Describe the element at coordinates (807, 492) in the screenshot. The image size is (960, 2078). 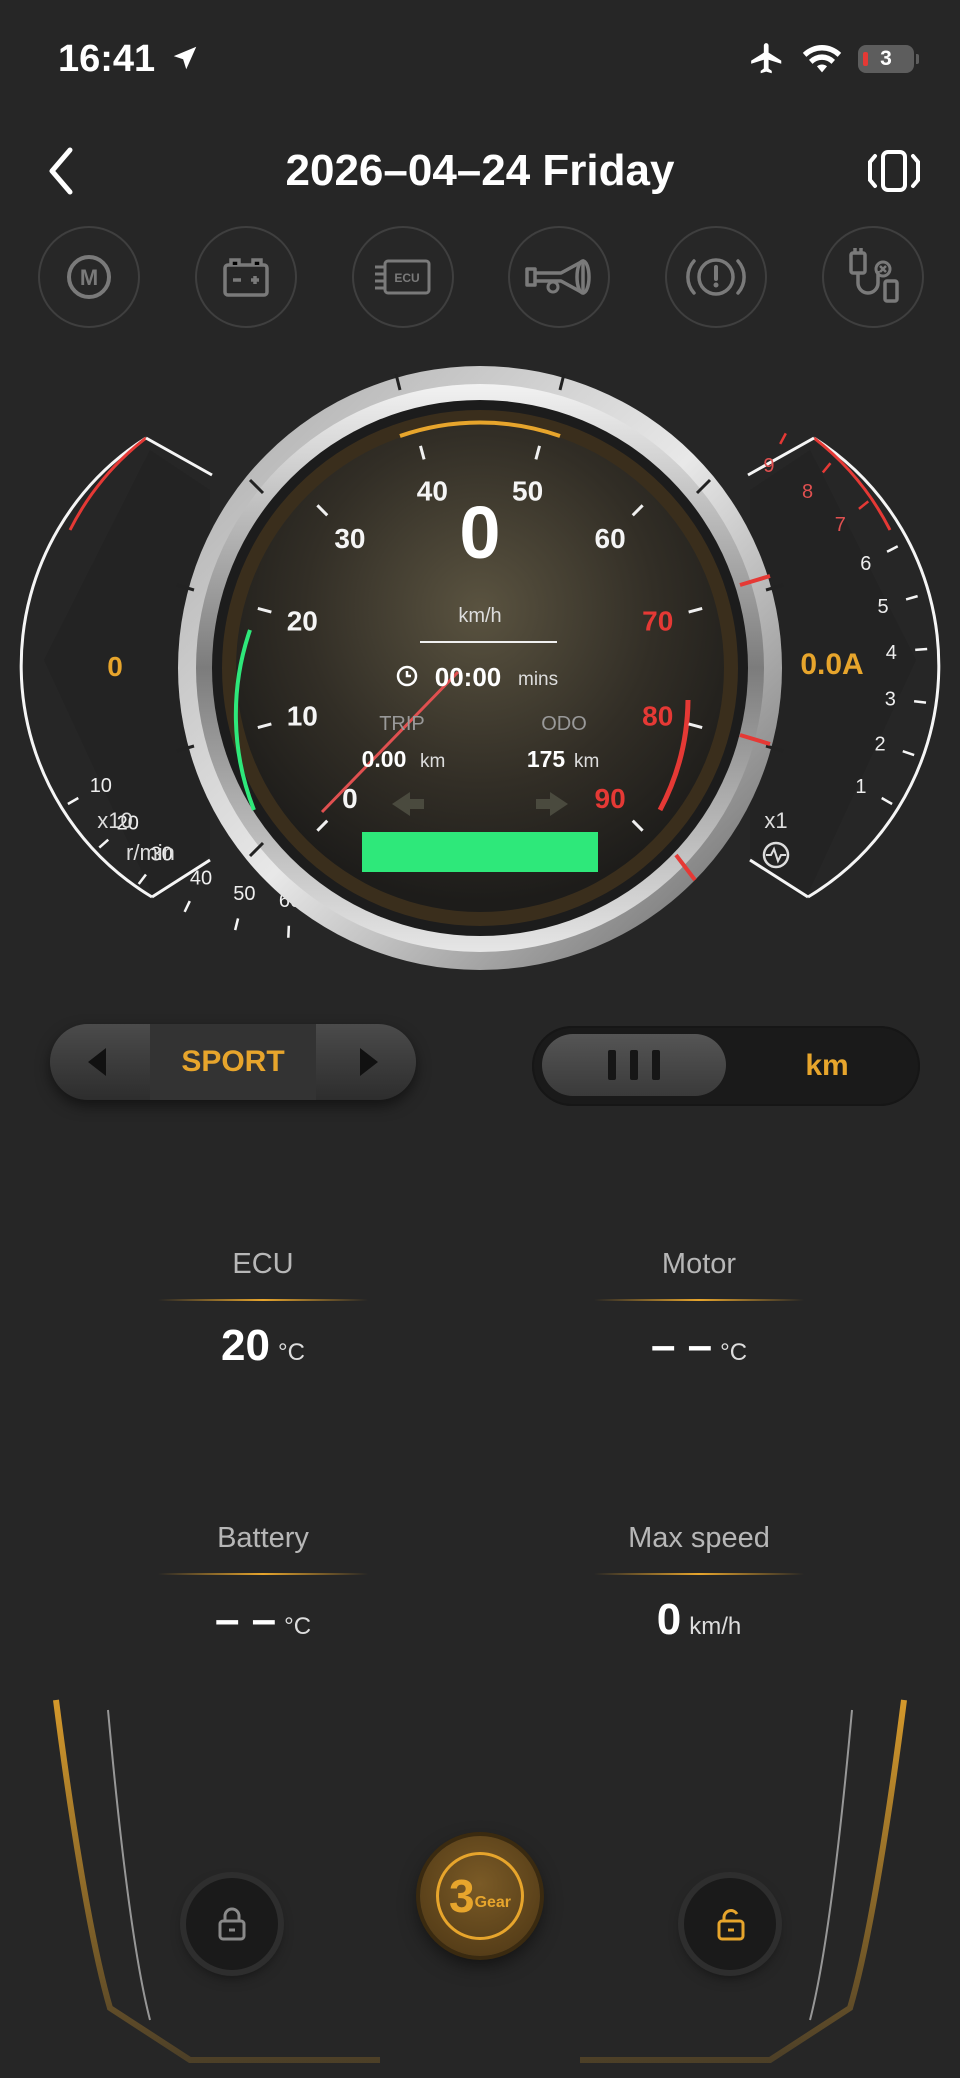
I see `current-tick-label: 8` at that location.